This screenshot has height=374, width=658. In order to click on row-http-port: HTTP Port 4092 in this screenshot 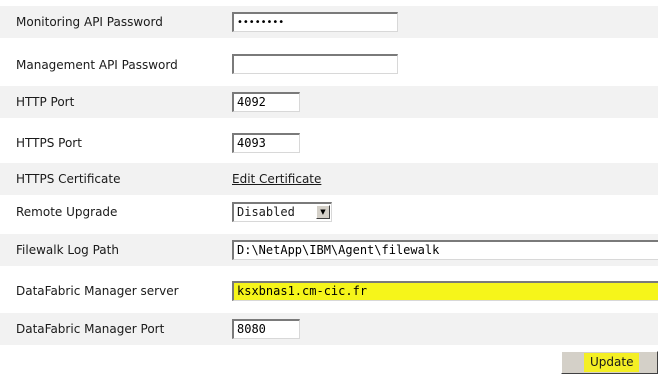, I will do `click(329, 102)`.